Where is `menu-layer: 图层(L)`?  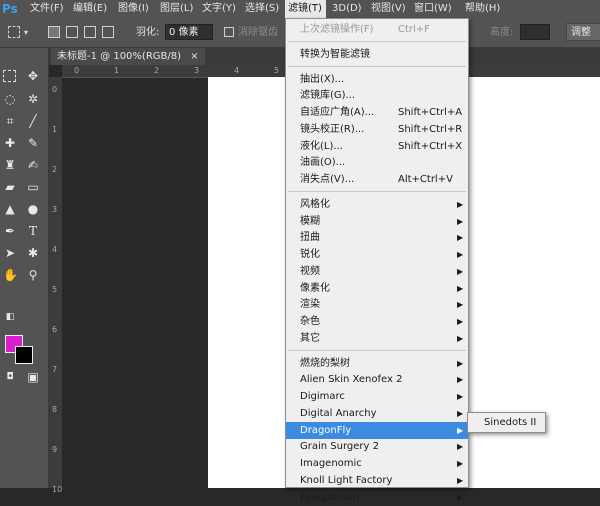
menu-layer: 图层(L) is located at coordinates (176, 9).